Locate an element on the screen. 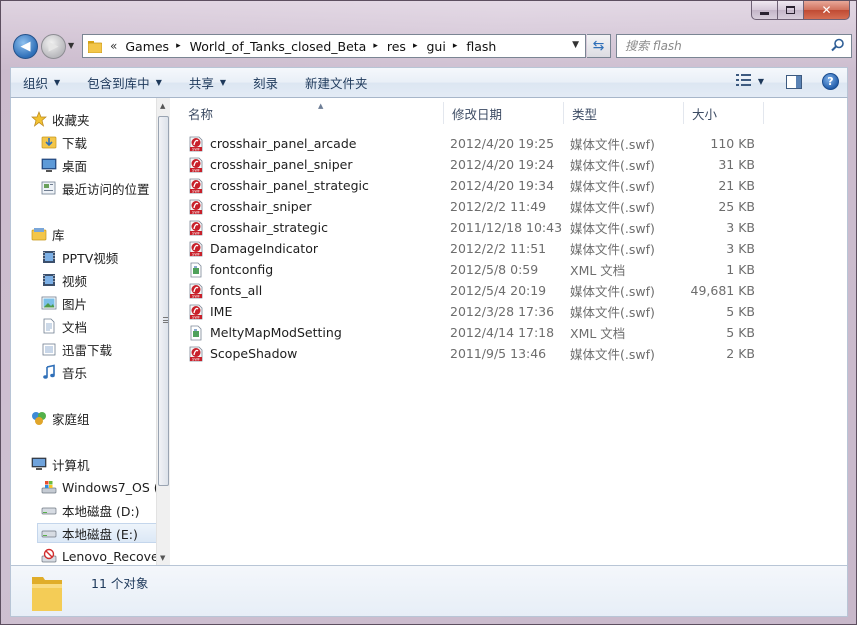 The height and width of the screenshot is (625, 857). close-icon: ✕ is located at coordinates (826, 10).